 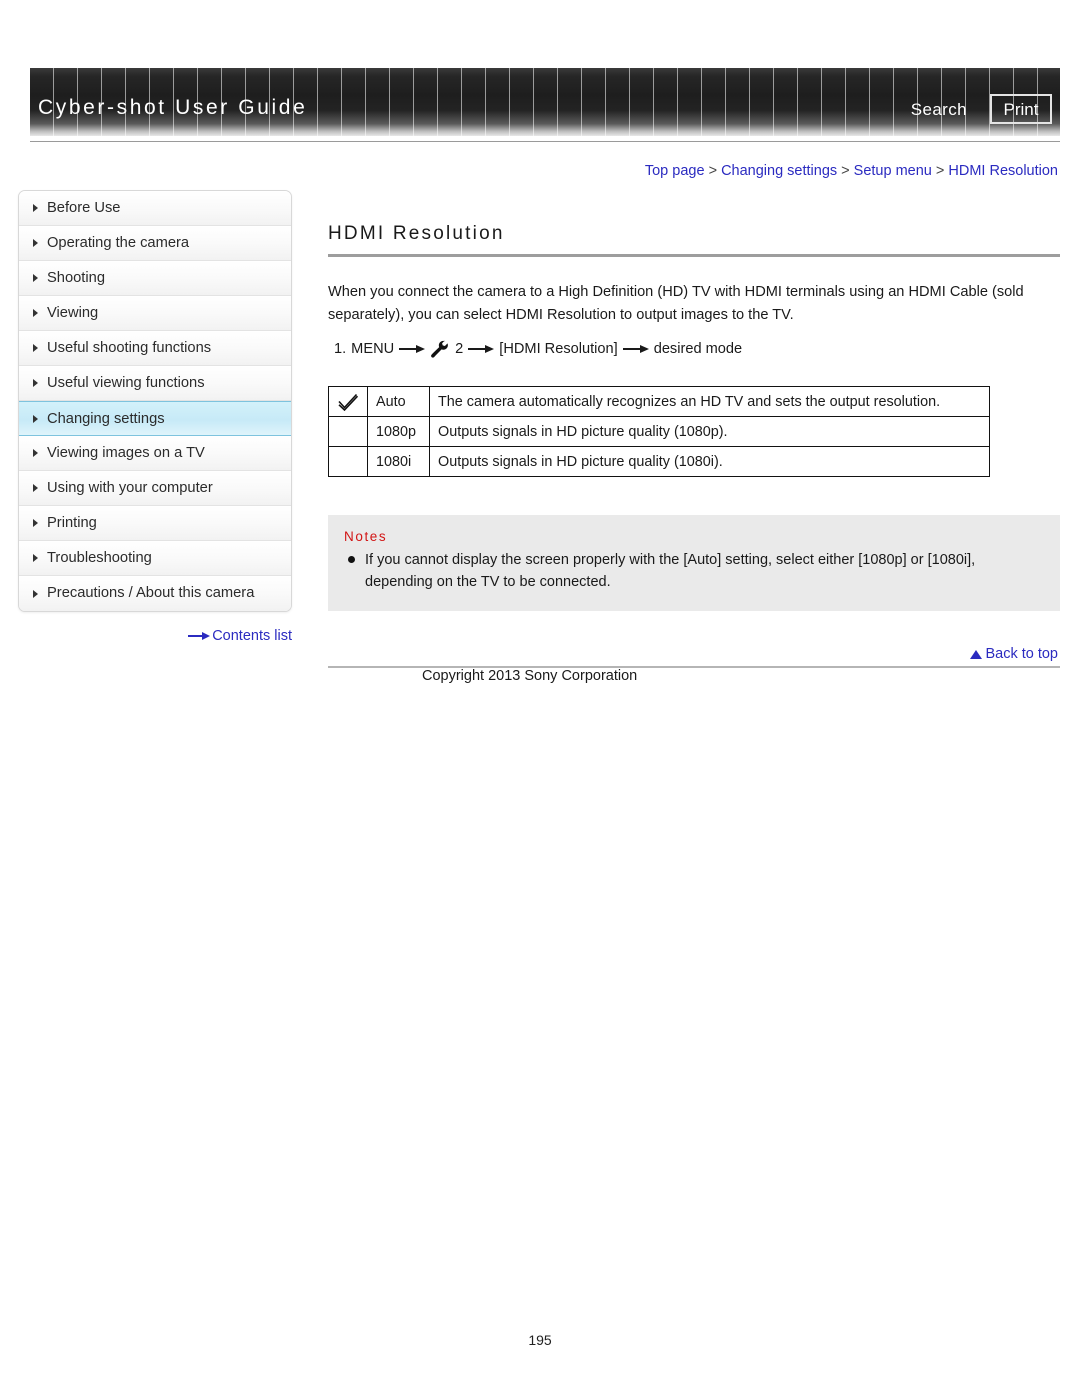 I want to click on back-to-top-link: Back to top, so click(x=1014, y=654).